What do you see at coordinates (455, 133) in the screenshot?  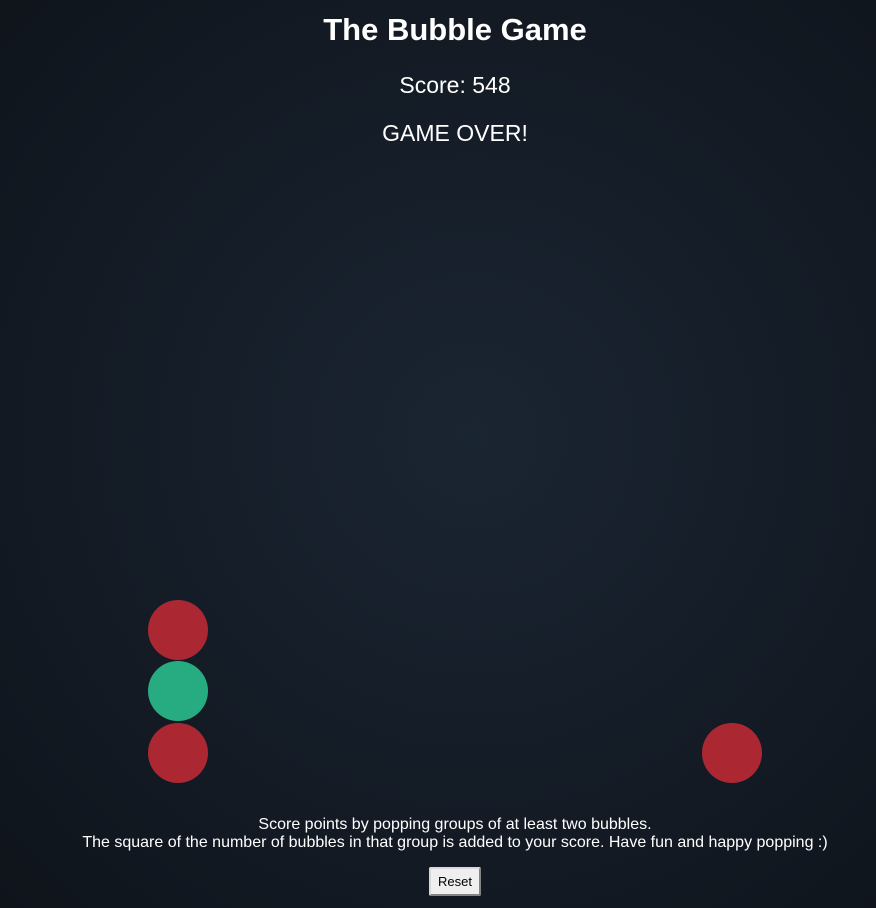 I see `game-over-status: GAME OVER!` at bounding box center [455, 133].